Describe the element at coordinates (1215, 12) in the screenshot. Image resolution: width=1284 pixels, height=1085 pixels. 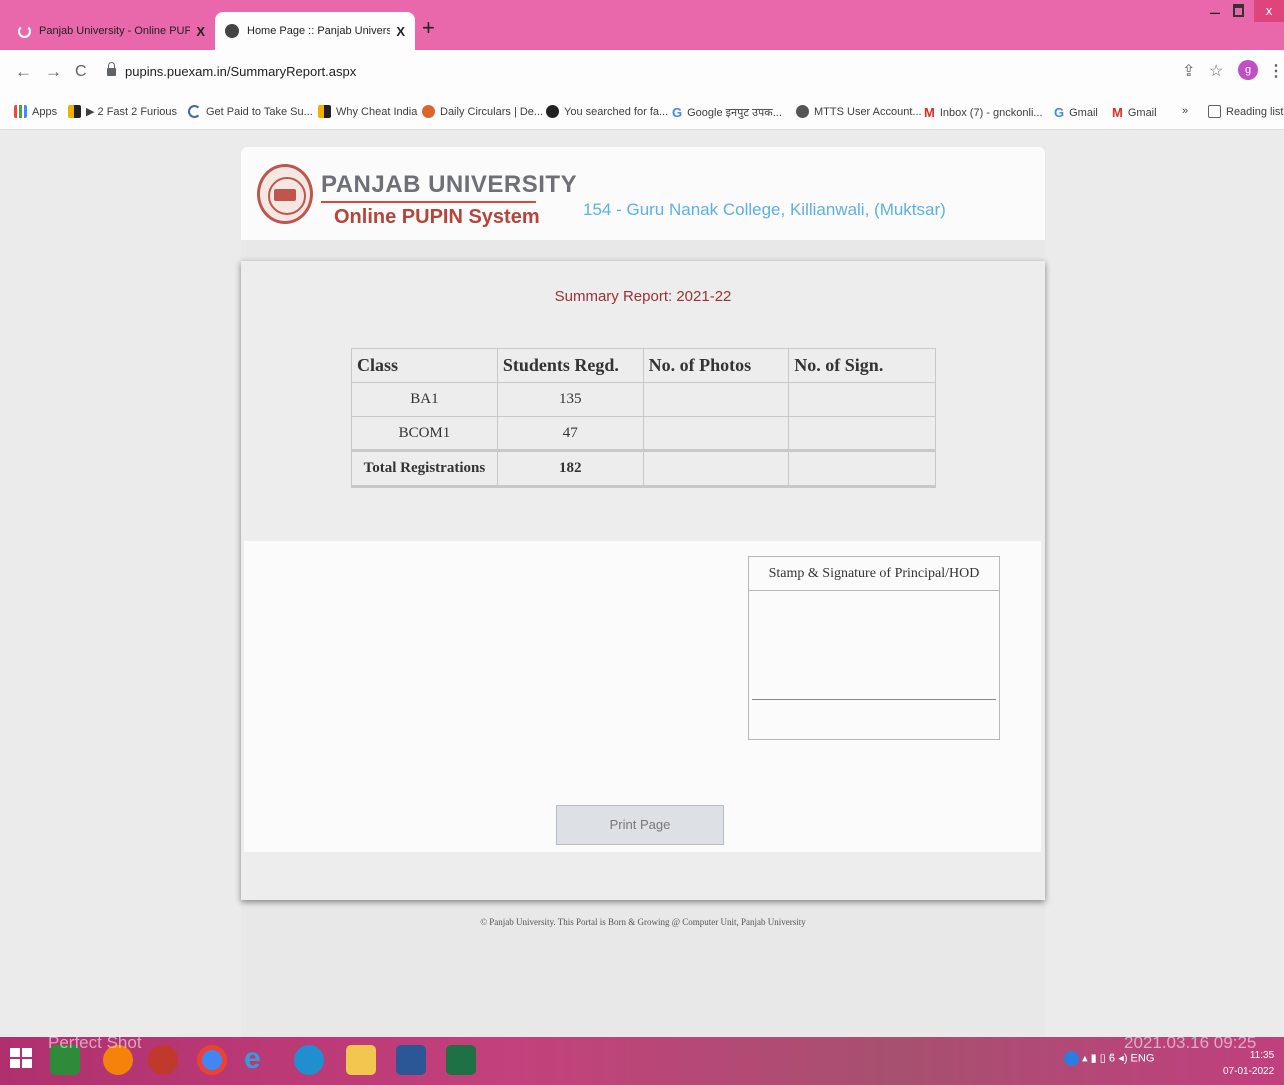
I see `minimize-button: –` at that location.